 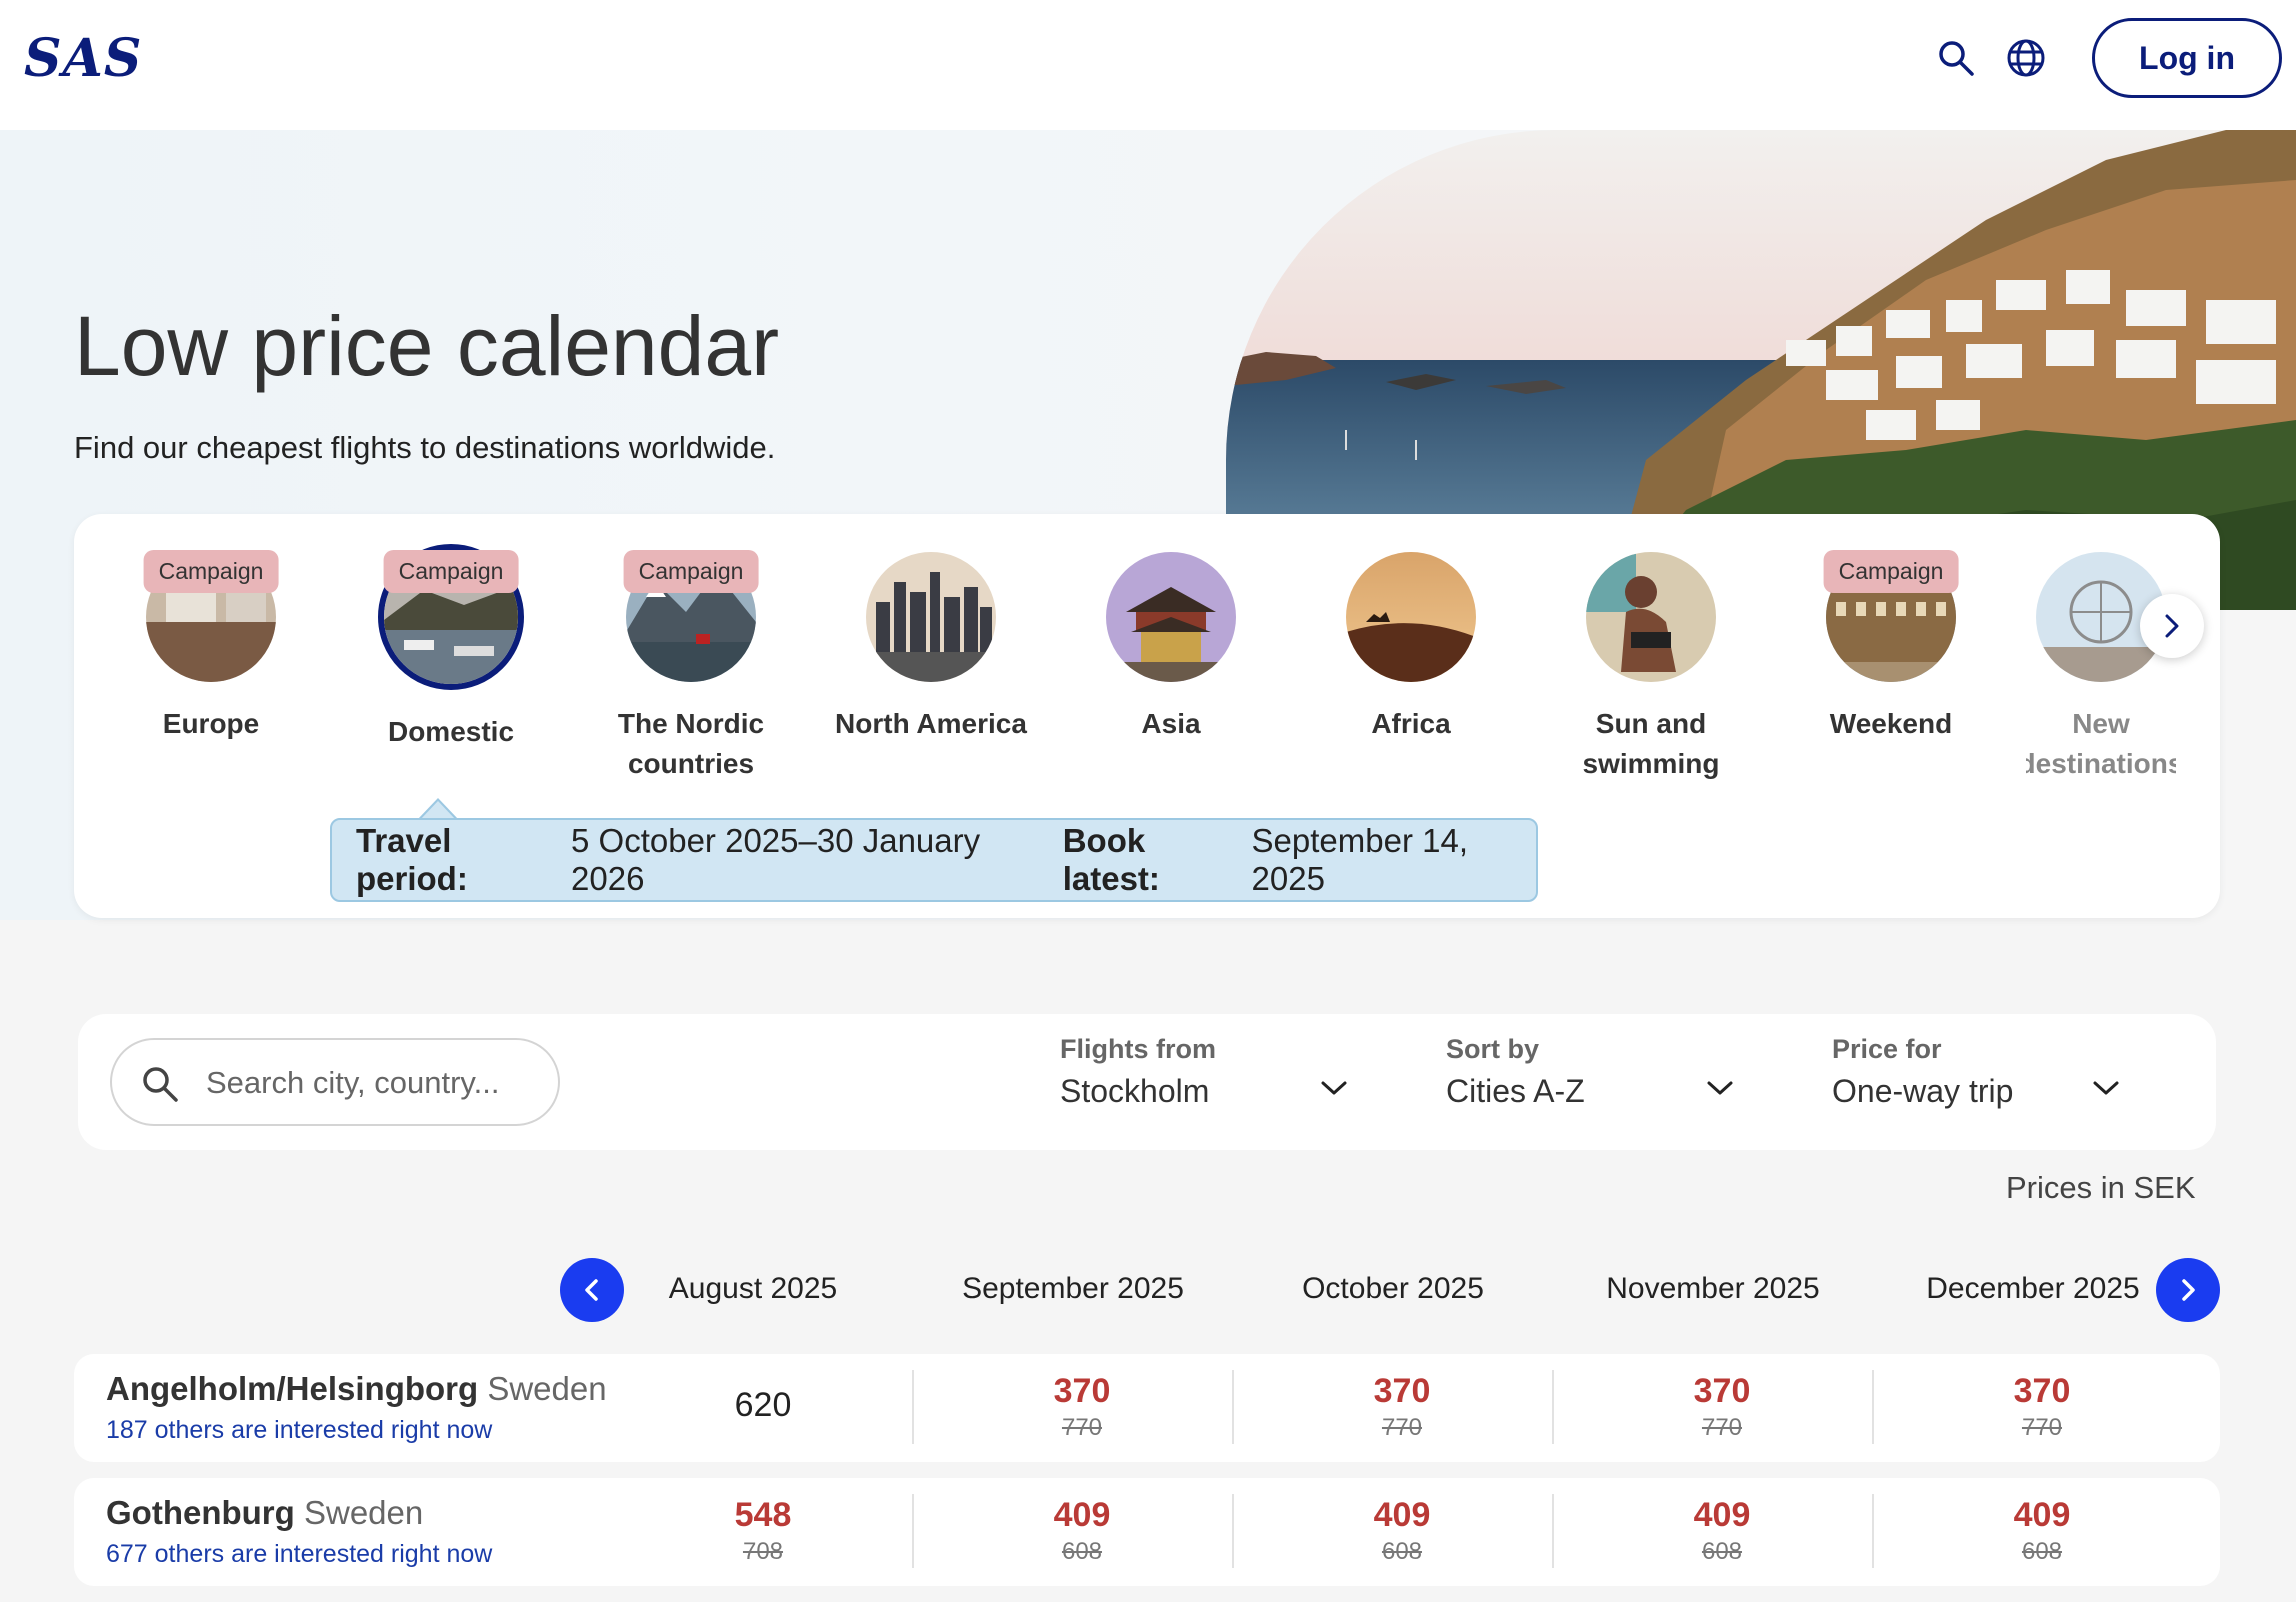 What do you see at coordinates (1596, 1082) in the screenshot?
I see `sort-by-dropdown: Sort by Cities A-Z` at bounding box center [1596, 1082].